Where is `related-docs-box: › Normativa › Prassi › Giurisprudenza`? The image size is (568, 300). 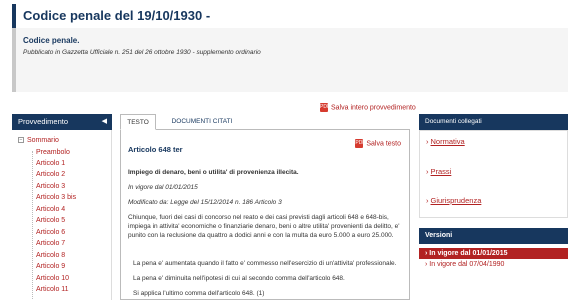
related-docs-box: › Normativa › Prassi › Giurisprudenza is located at coordinates (493, 174).